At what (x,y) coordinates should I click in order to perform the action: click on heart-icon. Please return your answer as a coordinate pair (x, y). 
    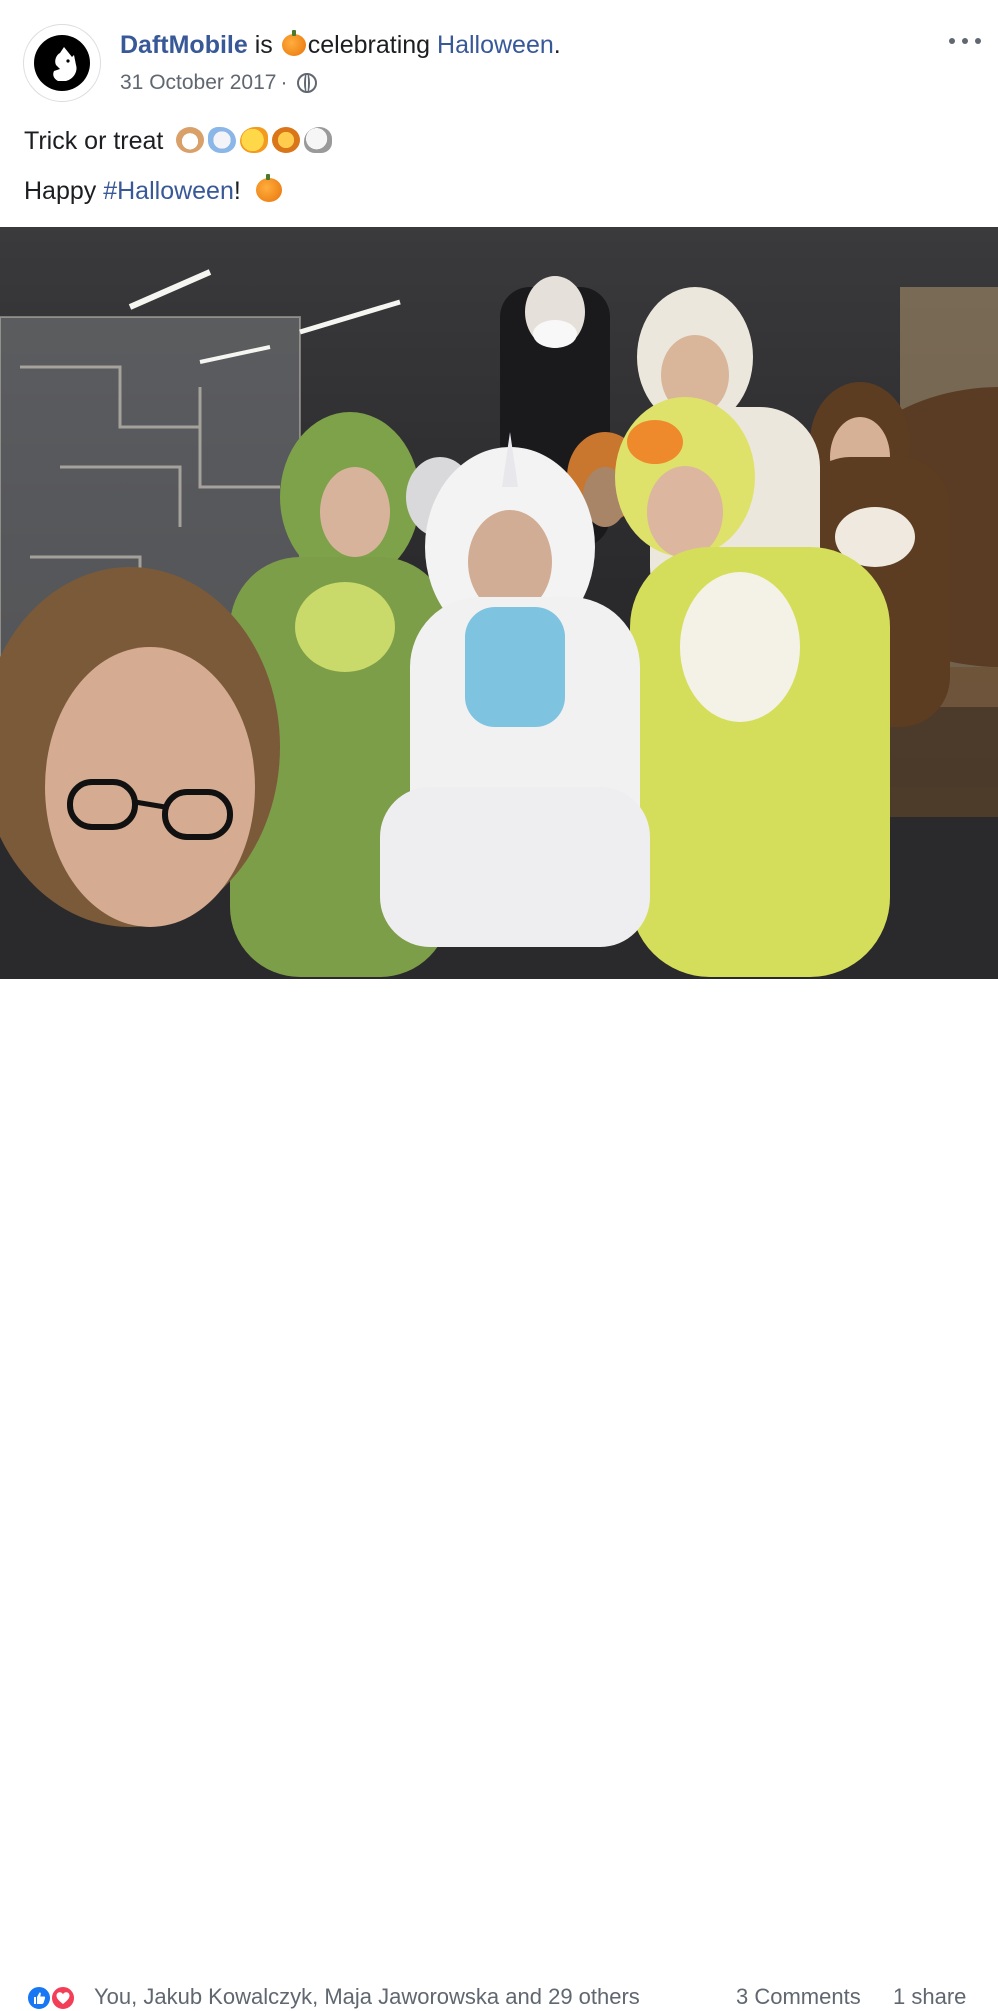
    Looking at the image, I should click on (63, 1998).